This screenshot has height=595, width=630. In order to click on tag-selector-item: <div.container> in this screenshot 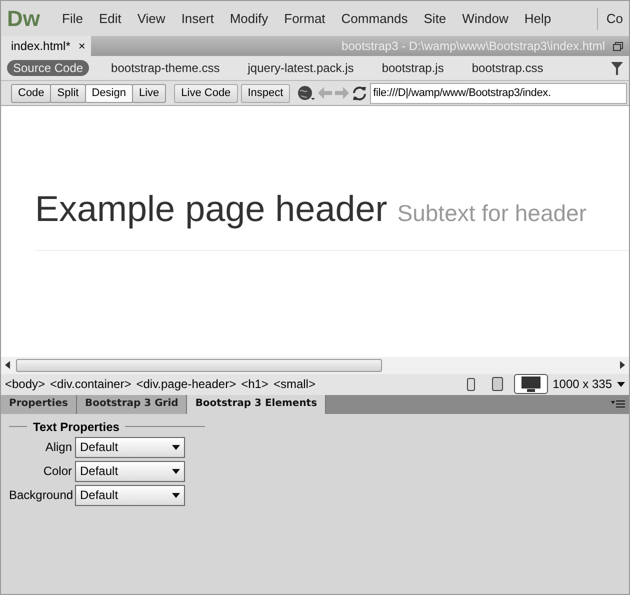, I will do `click(91, 384)`.